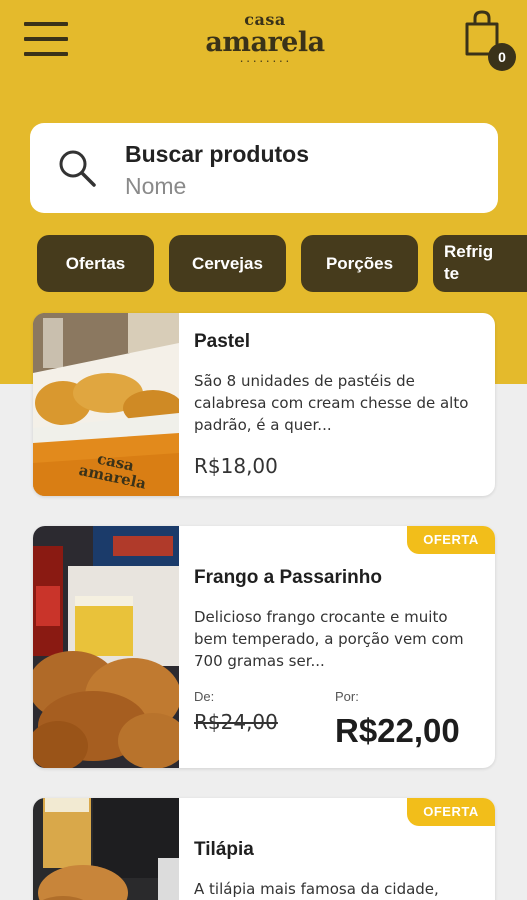 Image resolution: width=527 pixels, height=900 pixels. I want to click on product-price: R$18,00, so click(236, 466).